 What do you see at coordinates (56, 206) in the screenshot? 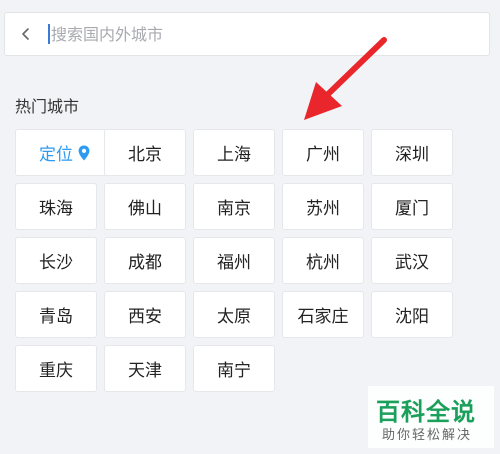
I see `city-button: 珠海` at bounding box center [56, 206].